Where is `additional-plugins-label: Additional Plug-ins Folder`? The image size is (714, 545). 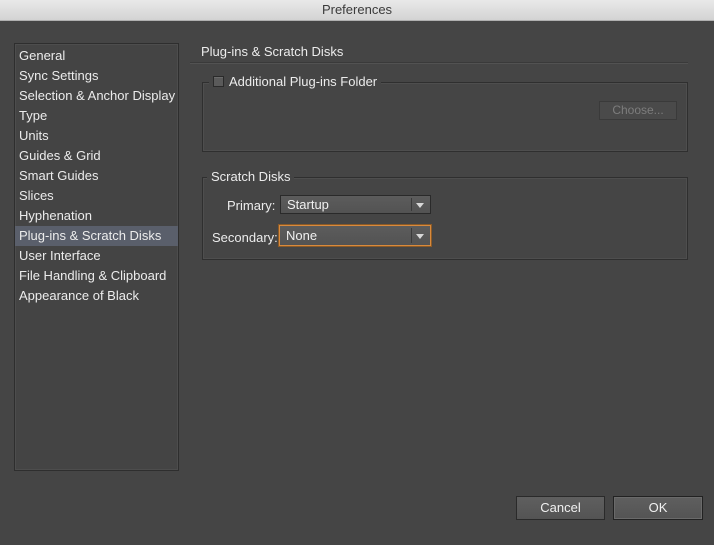
additional-plugins-label: Additional Plug-ins Folder is located at coordinates (303, 81).